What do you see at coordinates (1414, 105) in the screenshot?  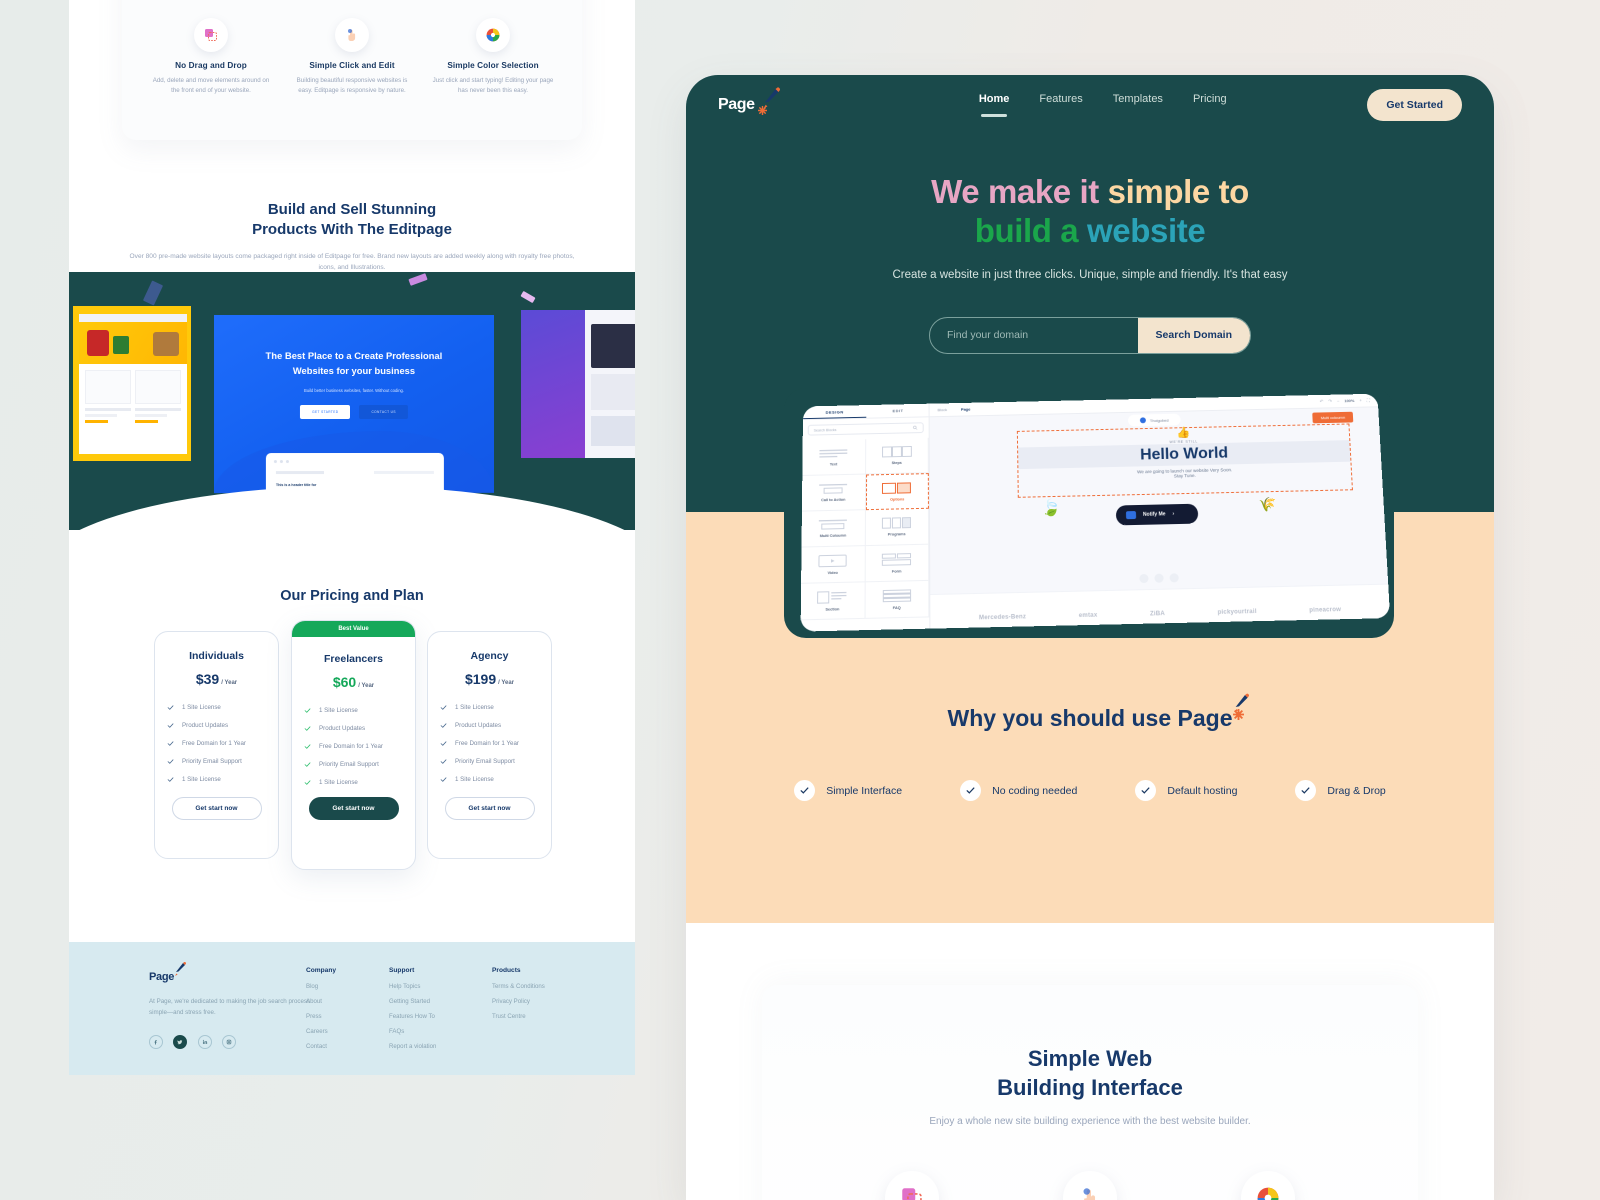 I see `get-started-button: Get Started` at bounding box center [1414, 105].